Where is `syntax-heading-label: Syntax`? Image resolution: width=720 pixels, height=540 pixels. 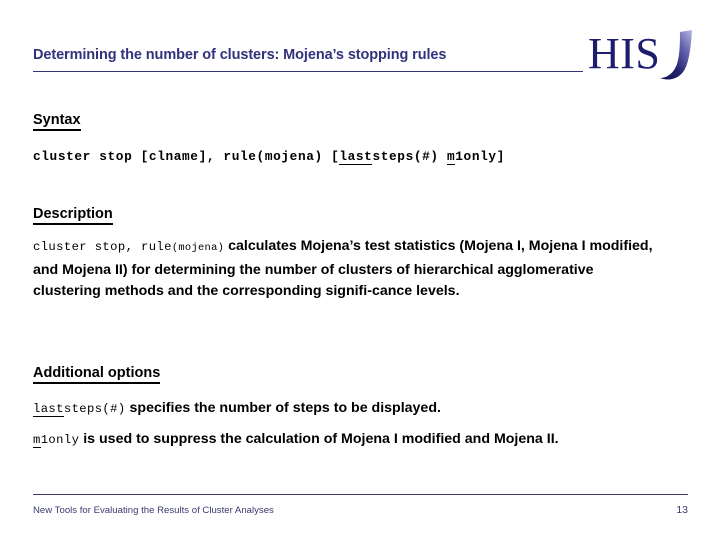 syntax-heading-label: Syntax is located at coordinates (57, 121).